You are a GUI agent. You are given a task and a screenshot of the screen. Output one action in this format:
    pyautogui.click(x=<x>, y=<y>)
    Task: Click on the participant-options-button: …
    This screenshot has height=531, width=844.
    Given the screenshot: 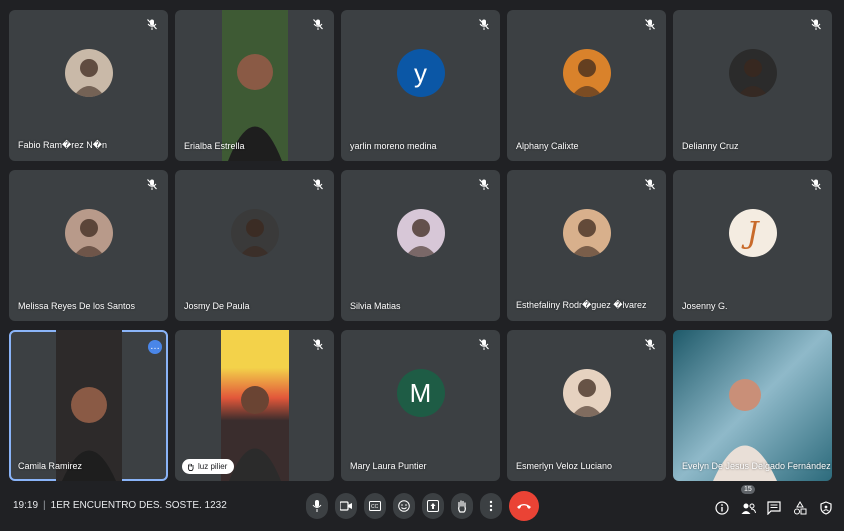 What is the action you would take?
    pyautogui.click(x=155, y=347)
    